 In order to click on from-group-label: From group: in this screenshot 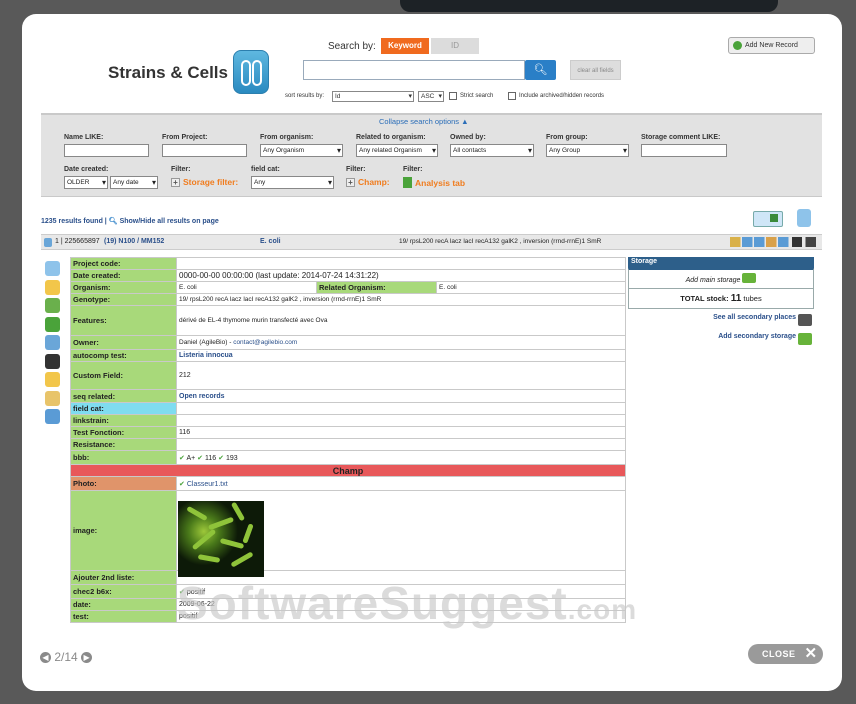, I will do `click(567, 137)`.